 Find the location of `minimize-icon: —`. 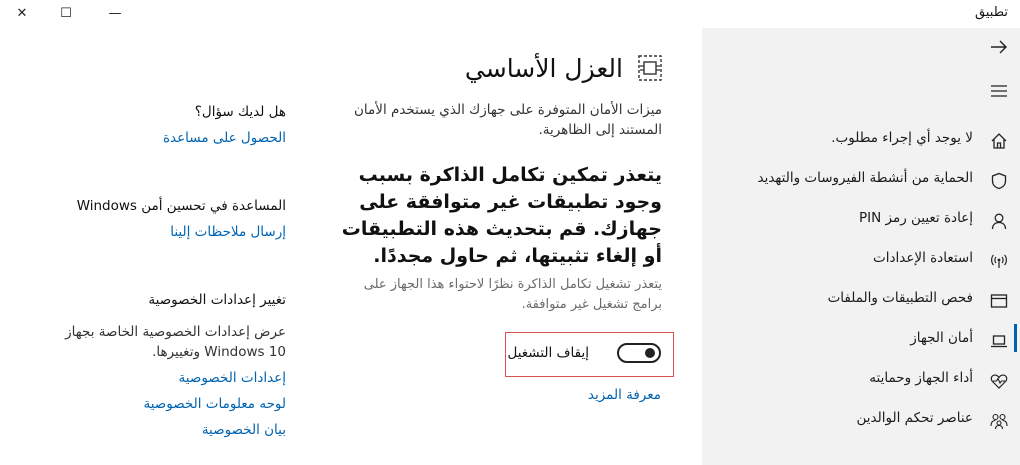

minimize-icon: — is located at coordinates (115, 13).